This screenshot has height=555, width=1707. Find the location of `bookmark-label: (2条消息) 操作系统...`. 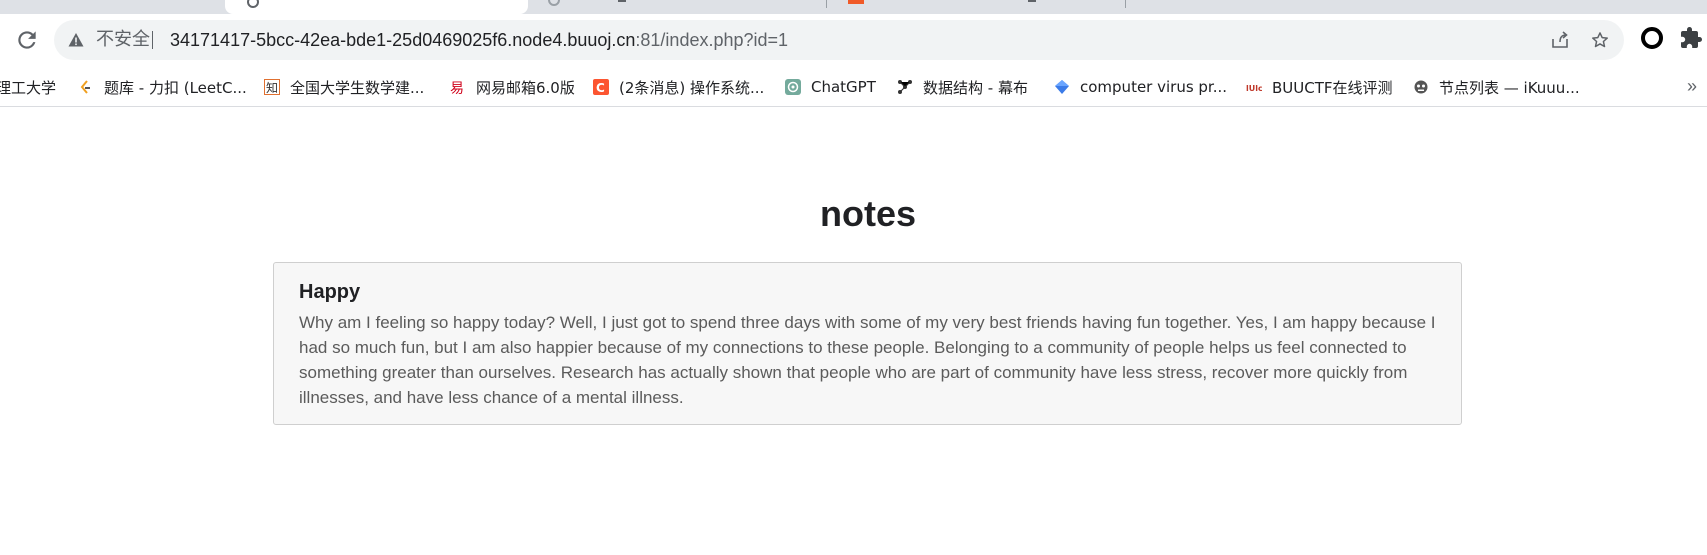

bookmark-label: (2条消息) 操作系统... is located at coordinates (692, 87).